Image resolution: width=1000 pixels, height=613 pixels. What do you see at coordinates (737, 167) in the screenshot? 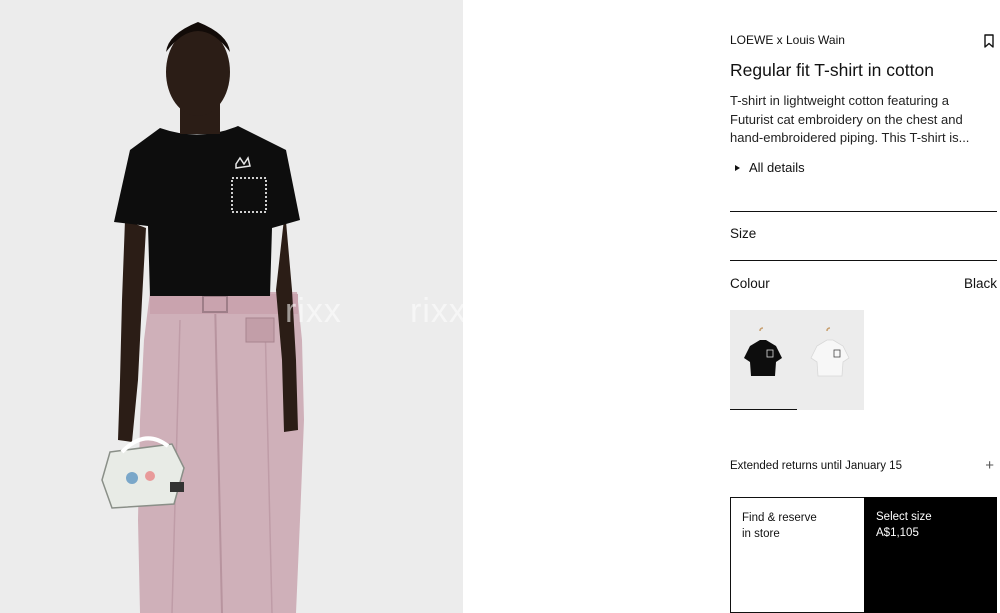
I see `caret-right-icon` at bounding box center [737, 167].